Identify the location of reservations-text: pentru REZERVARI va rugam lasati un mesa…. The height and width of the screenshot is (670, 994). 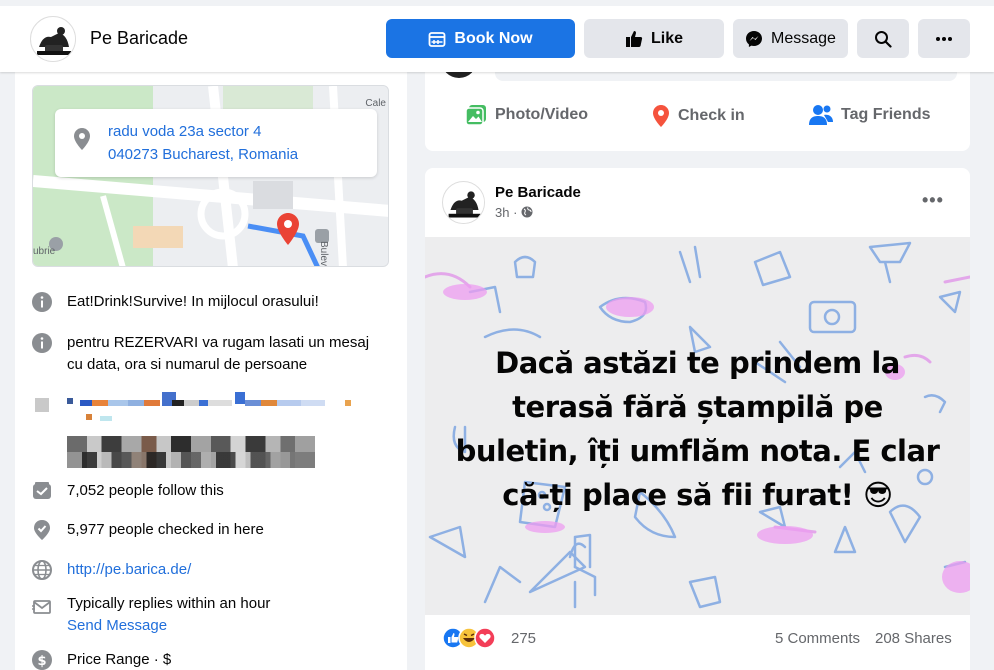
(218, 353).